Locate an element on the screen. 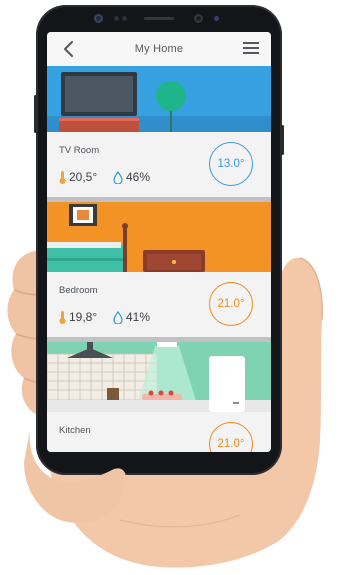 This screenshot has width=339, height=575. temperature-value: 20,5° is located at coordinates (83, 177).